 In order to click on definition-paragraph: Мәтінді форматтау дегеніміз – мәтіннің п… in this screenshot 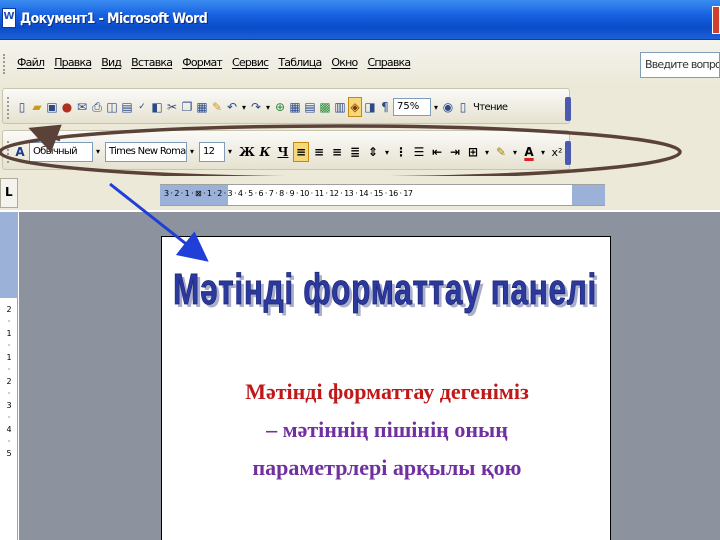, I will do `click(387, 430)`.